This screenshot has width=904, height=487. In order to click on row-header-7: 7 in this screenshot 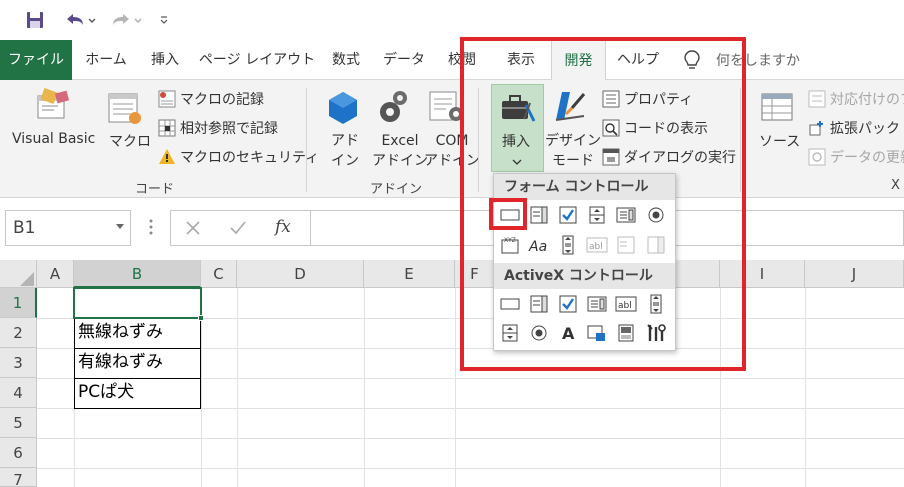, I will do `click(18, 477)`.